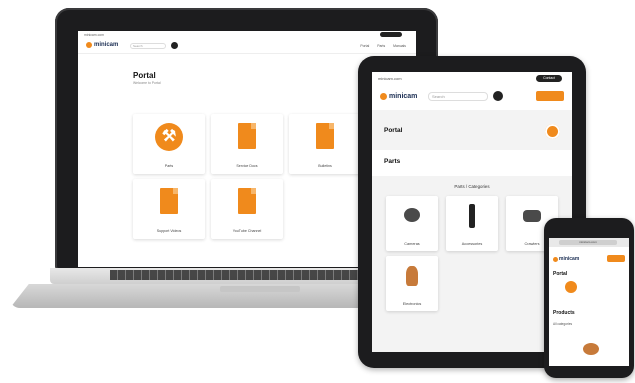  I want to click on laptop-navbar: minicam Search Portal Parts Manuals, so click(247, 46).